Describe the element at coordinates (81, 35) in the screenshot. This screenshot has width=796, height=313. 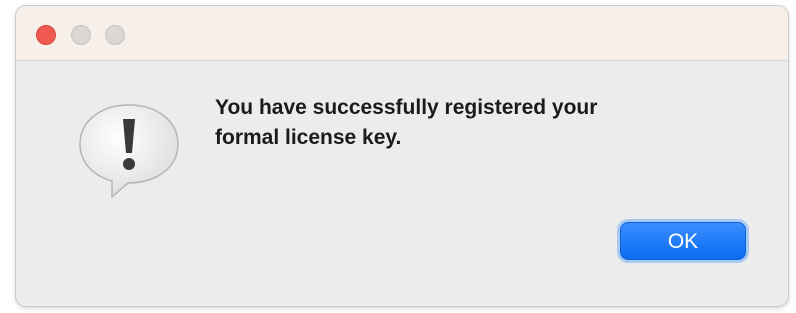
I see `minimize-window-button` at that location.